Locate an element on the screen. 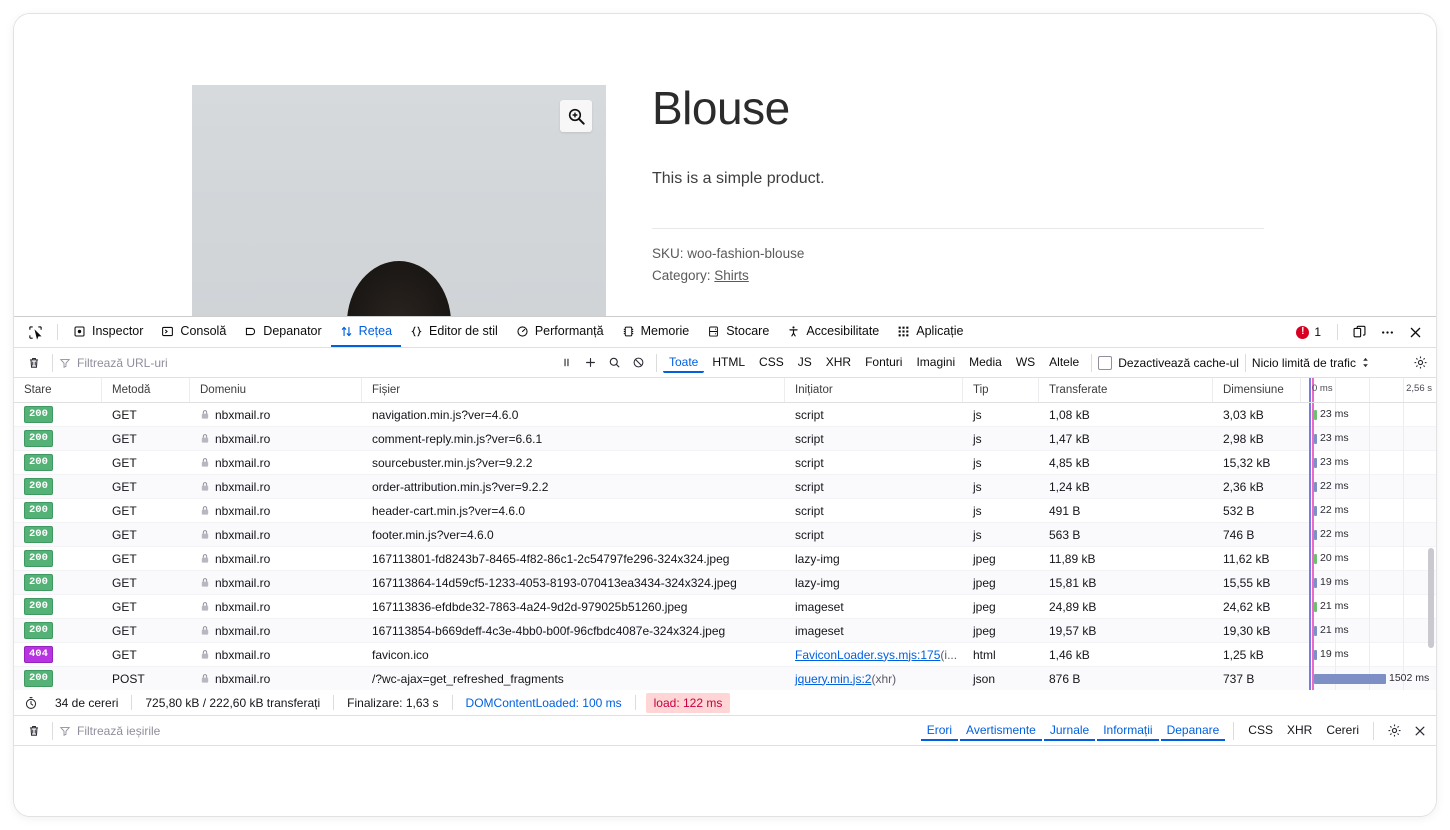 The height and width of the screenshot is (830, 1450). column-header-type: Tip is located at coordinates (1001, 390).